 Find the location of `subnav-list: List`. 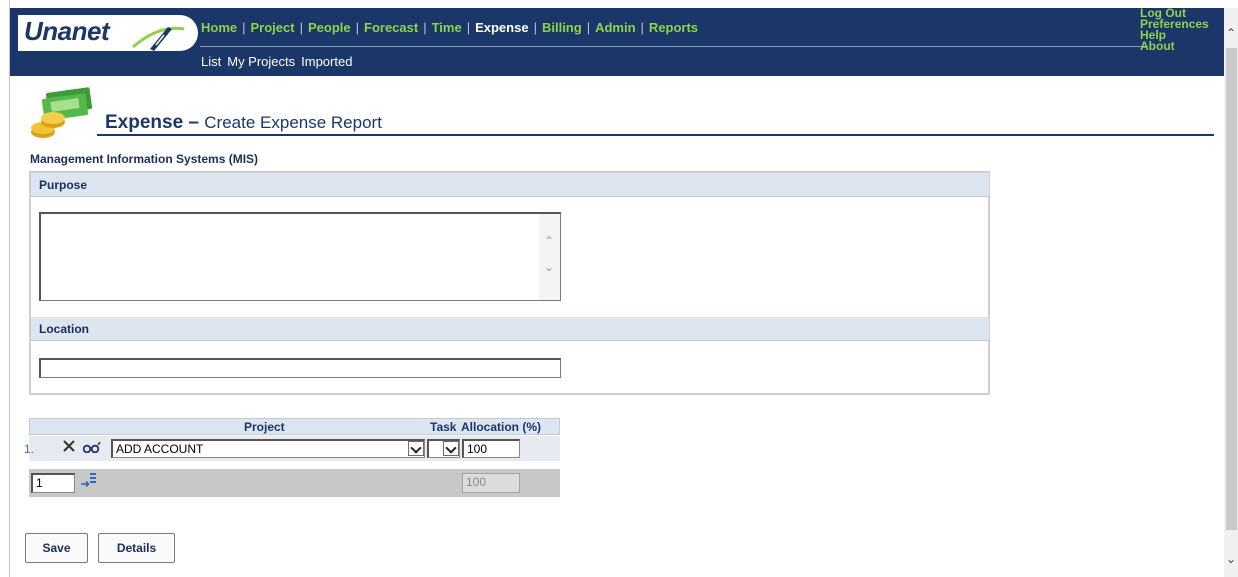

subnav-list: List is located at coordinates (211, 61).